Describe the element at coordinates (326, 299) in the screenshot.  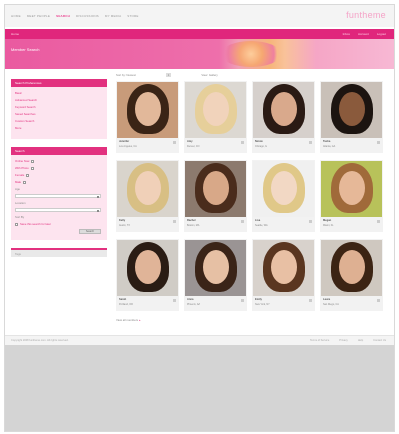
I see `member-name: Laura` at that location.